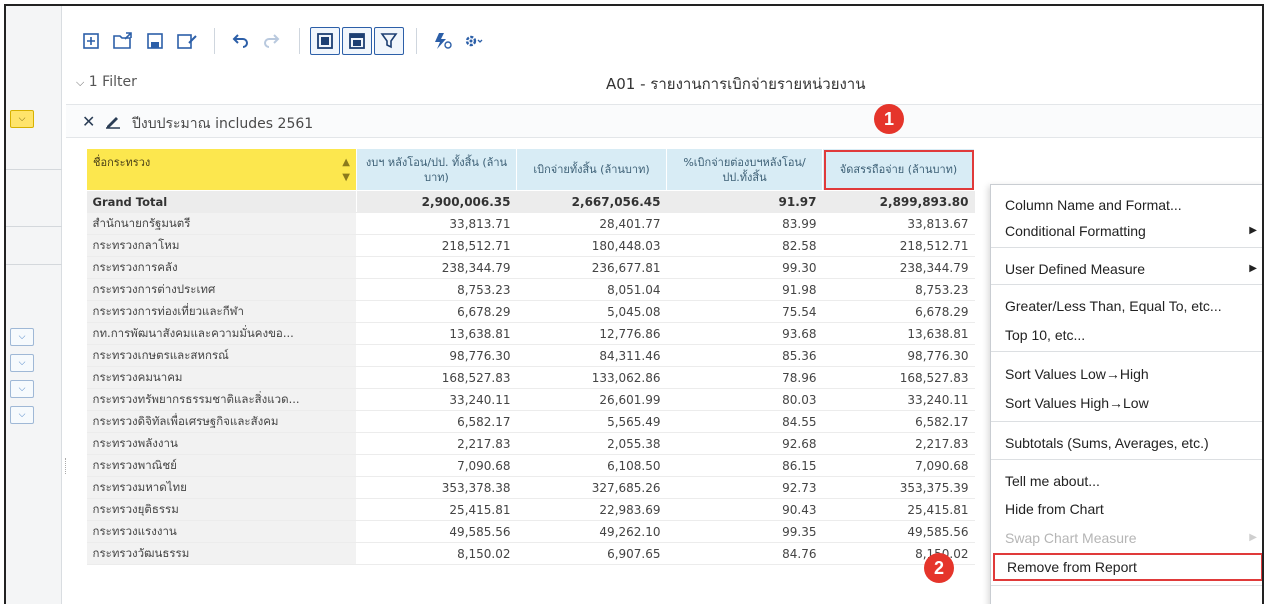 This screenshot has width=1268, height=605. What do you see at coordinates (1126, 374) in the screenshot?
I see `menu-item-sort-values-low-high: Sort Values Low→High` at bounding box center [1126, 374].